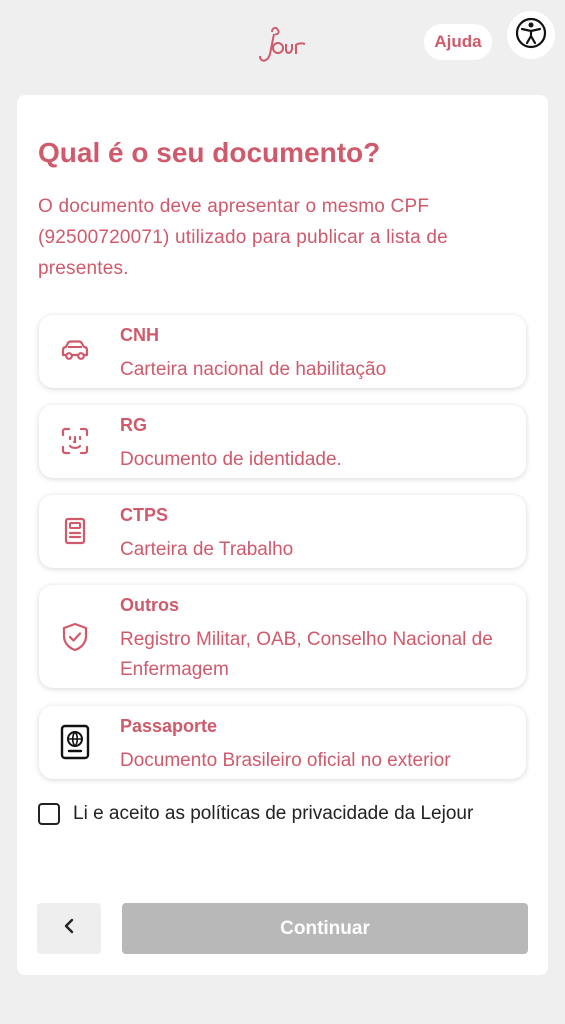  Describe the element at coordinates (282, 441) in the screenshot. I see `option-rg: RG Documento de identidade.` at that location.